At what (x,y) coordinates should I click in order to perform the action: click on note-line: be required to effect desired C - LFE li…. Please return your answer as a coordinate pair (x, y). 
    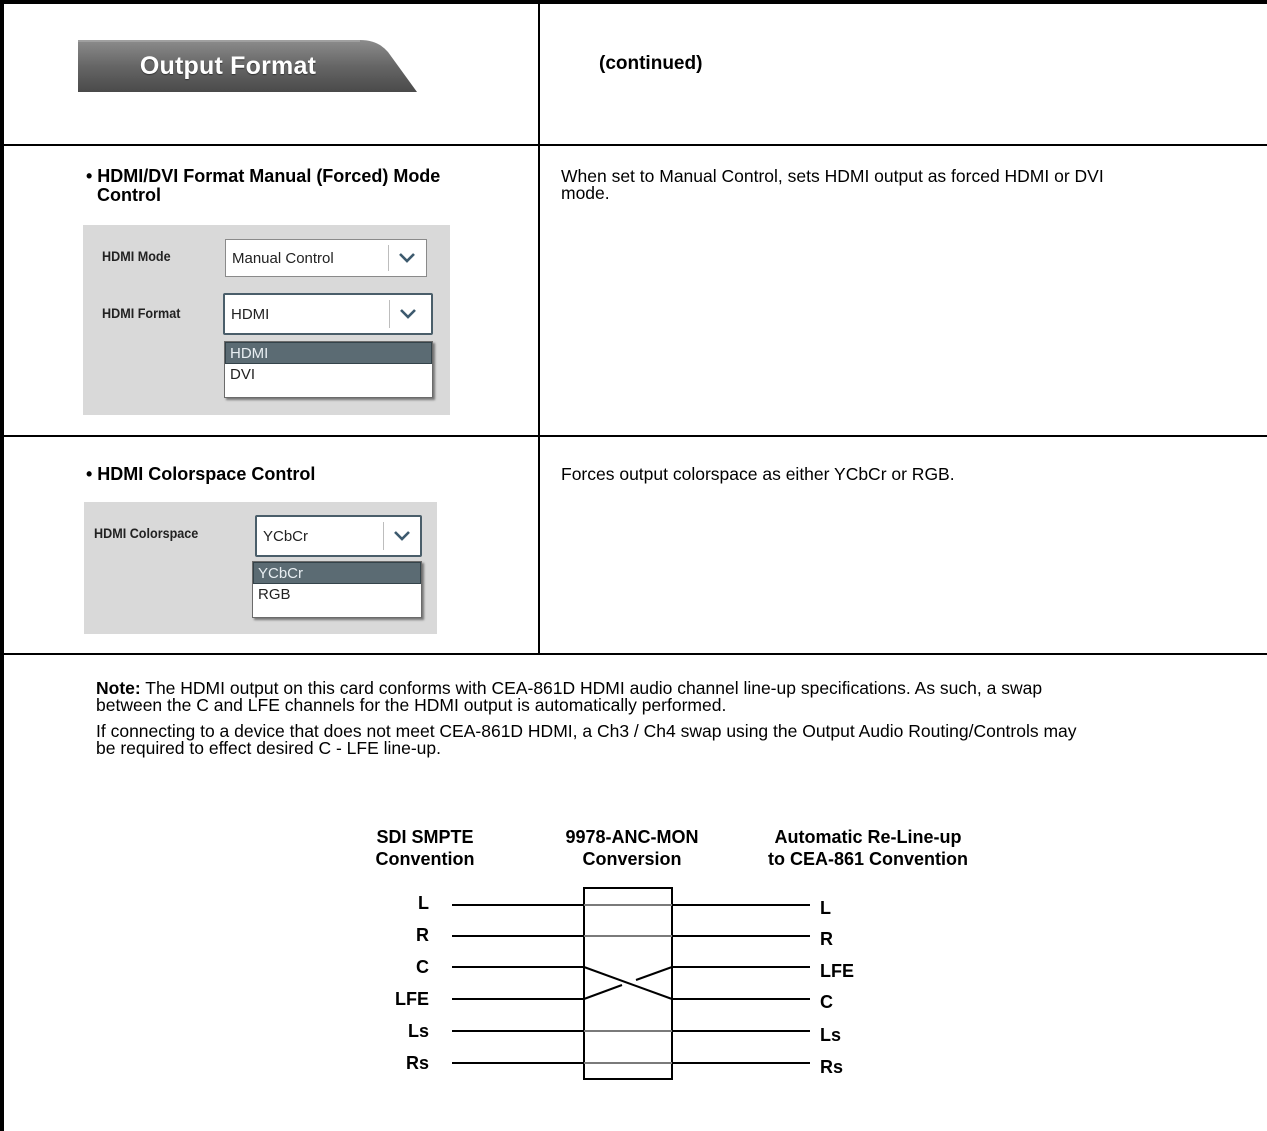
    Looking at the image, I should click on (269, 748).